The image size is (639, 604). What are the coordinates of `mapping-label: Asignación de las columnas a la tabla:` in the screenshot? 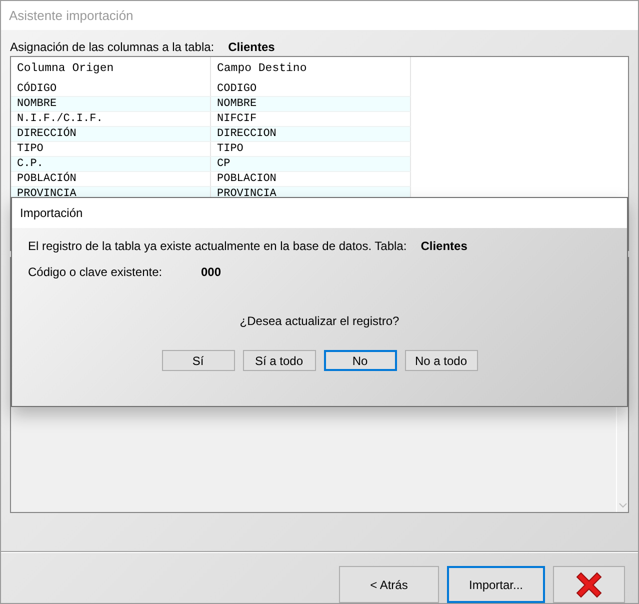 It's located at (112, 47).